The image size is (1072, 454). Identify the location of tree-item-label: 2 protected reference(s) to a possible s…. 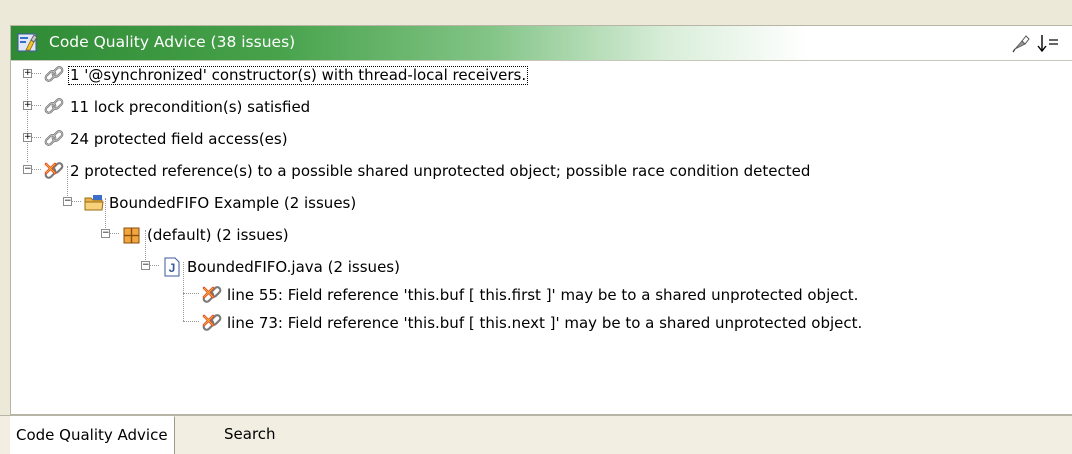
(440, 171).